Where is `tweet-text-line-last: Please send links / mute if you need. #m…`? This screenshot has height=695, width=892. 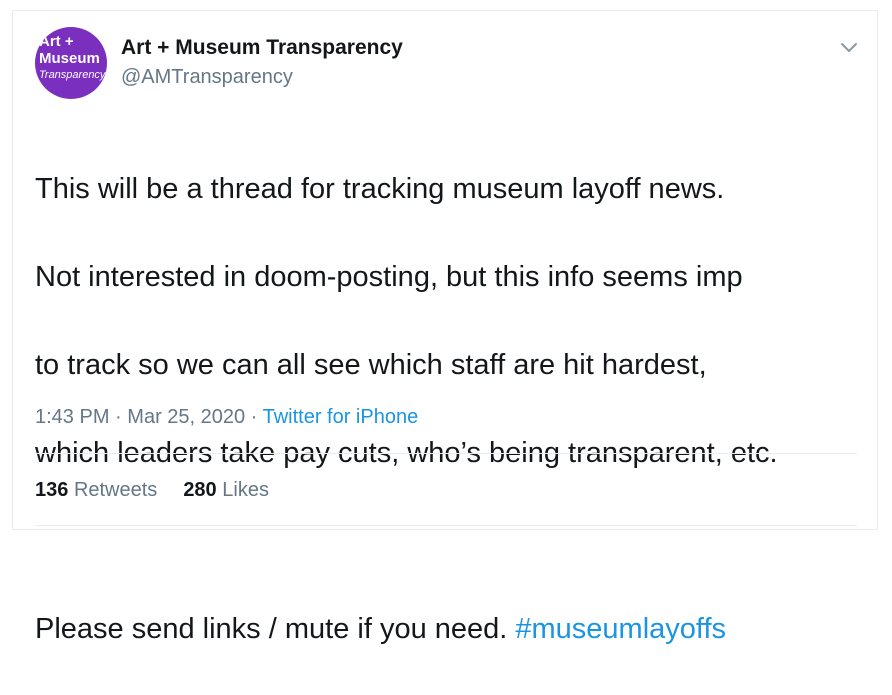 tweet-text-line-last: Please send links / mute if you need. #m… is located at coordinates (453, 629).